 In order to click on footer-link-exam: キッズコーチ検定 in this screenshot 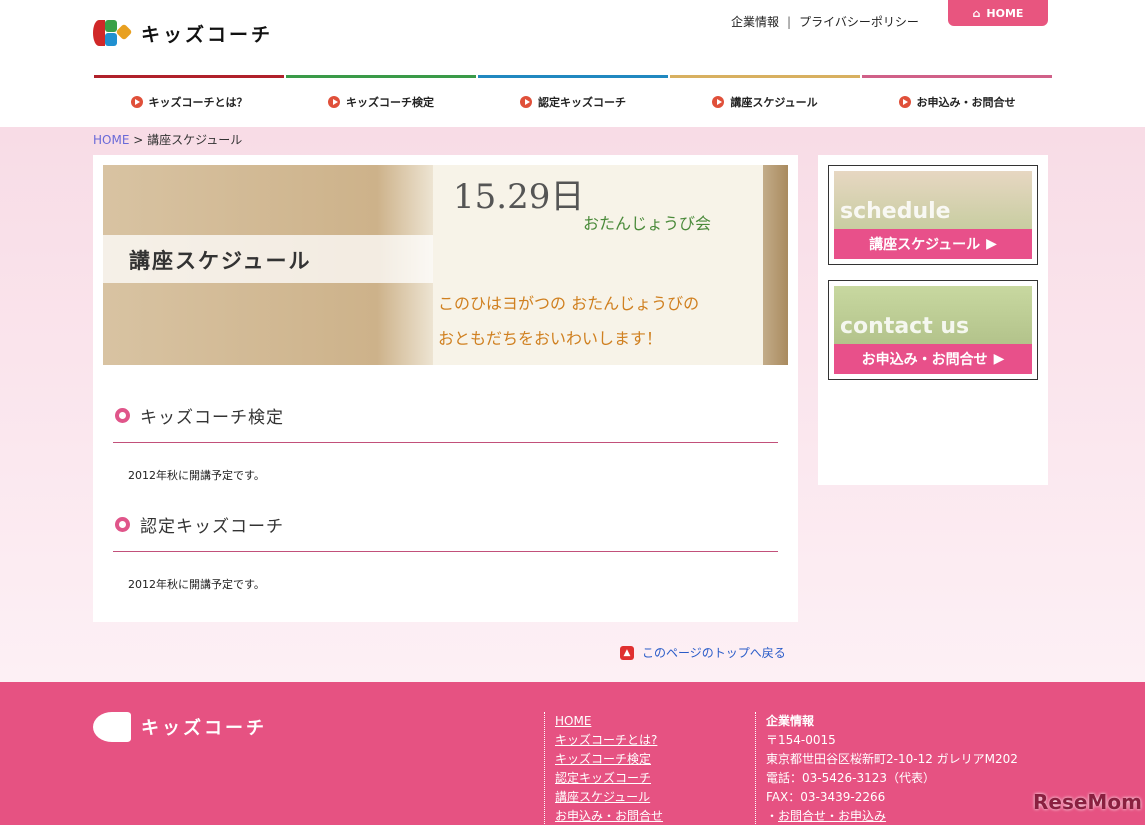, I will do `click(609, 759)`.